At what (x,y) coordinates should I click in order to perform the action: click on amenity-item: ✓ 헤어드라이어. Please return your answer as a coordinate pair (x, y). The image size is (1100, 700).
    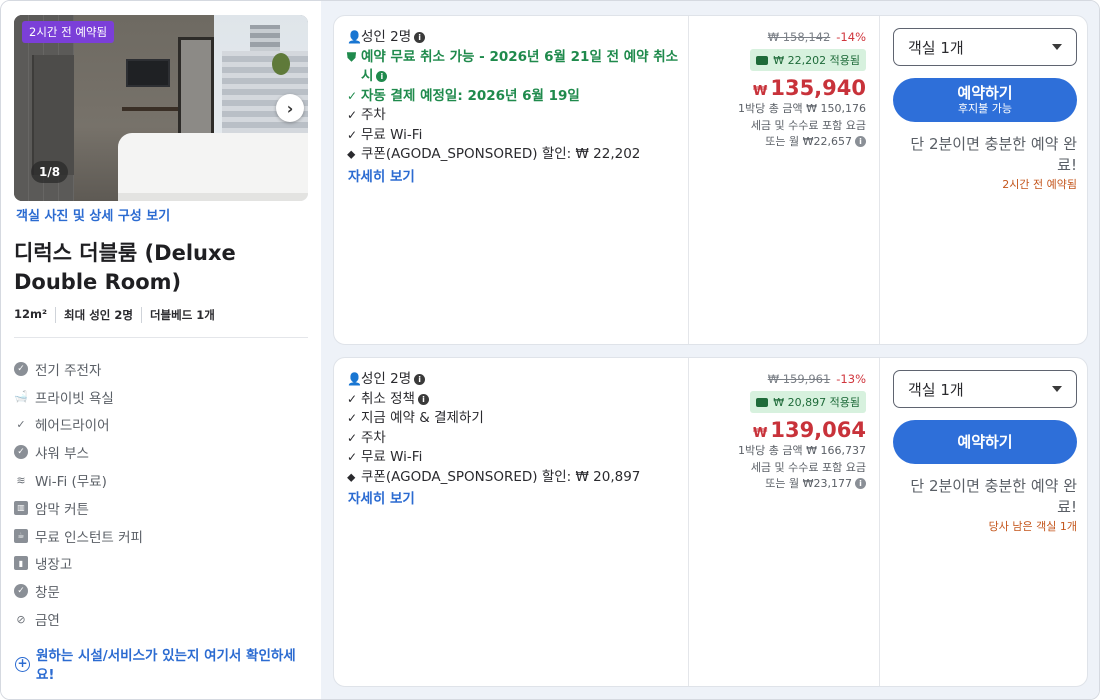
    Looking at the image, I should click on (164, 425).